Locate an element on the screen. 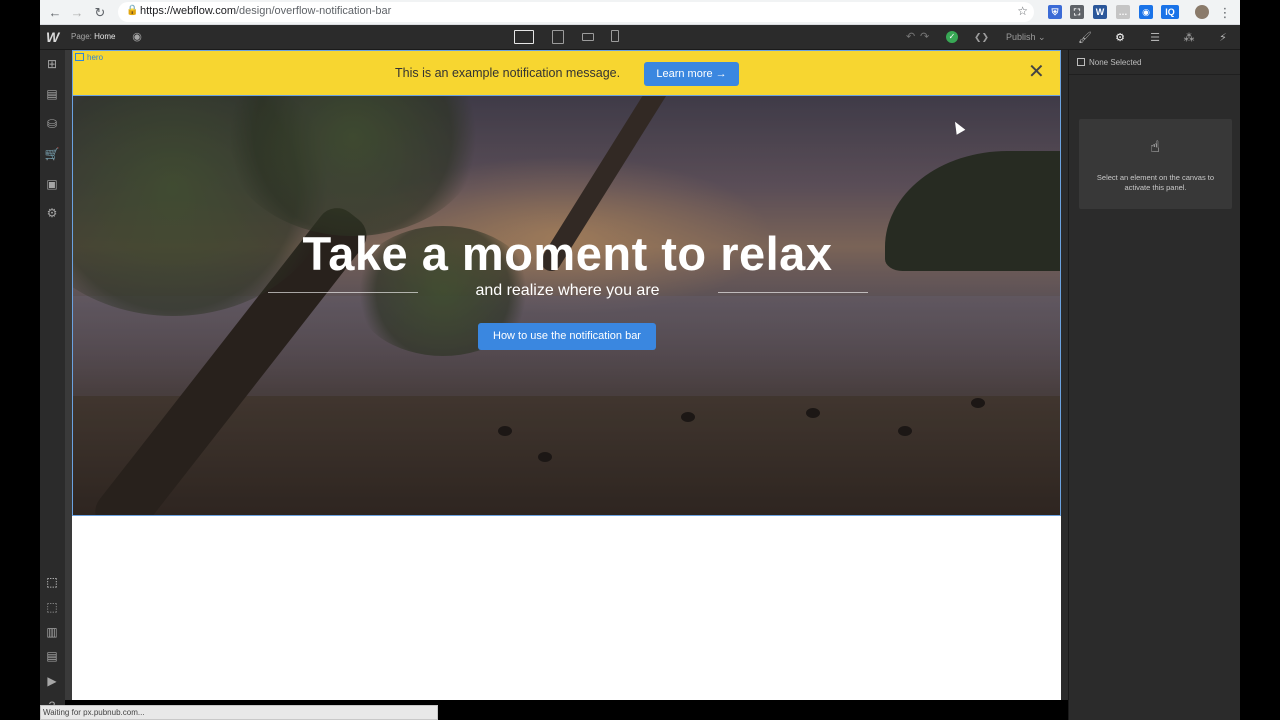  saved-check-icon: ✓ is located at coordinates (952, 37).